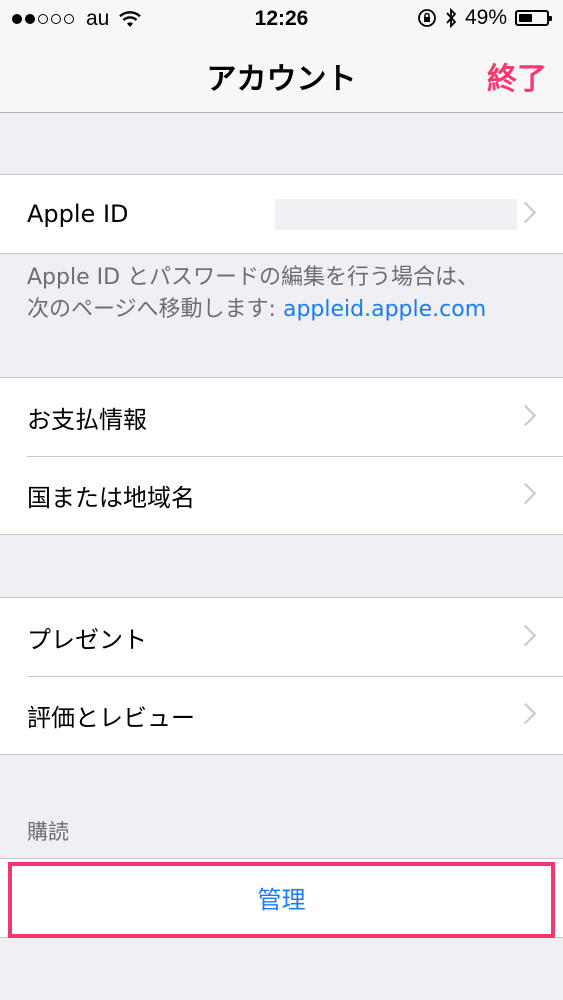  I want to click on ratings-reviews-label: 評価とレビュー, so click(111, 717).